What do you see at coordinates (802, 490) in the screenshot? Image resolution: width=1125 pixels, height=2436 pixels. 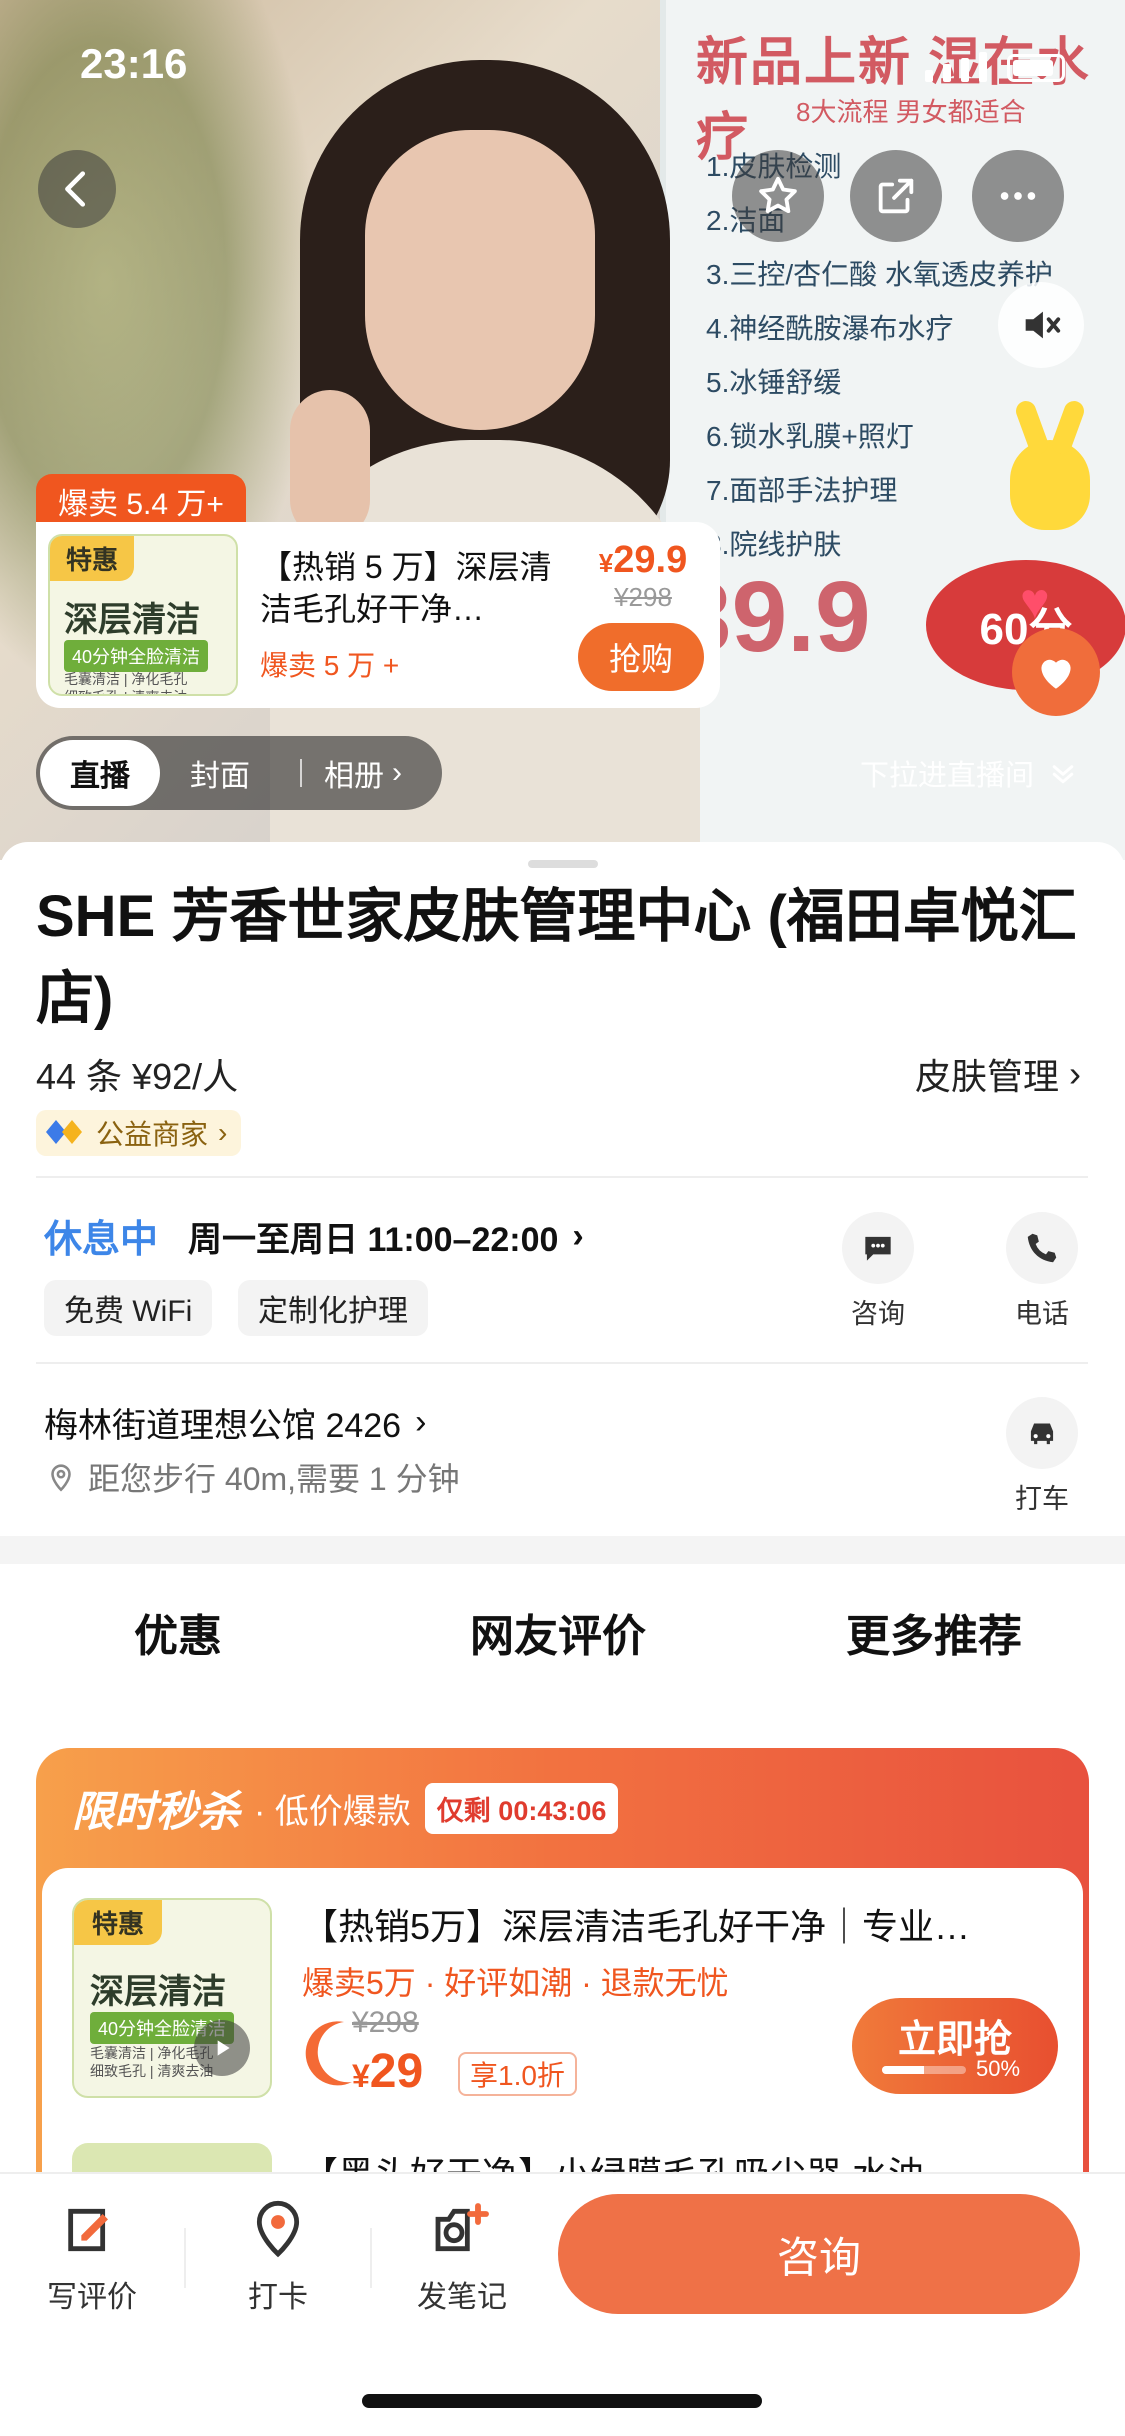 I see `board-step: 7.面部手法护理` at bounding box center [802, 490].